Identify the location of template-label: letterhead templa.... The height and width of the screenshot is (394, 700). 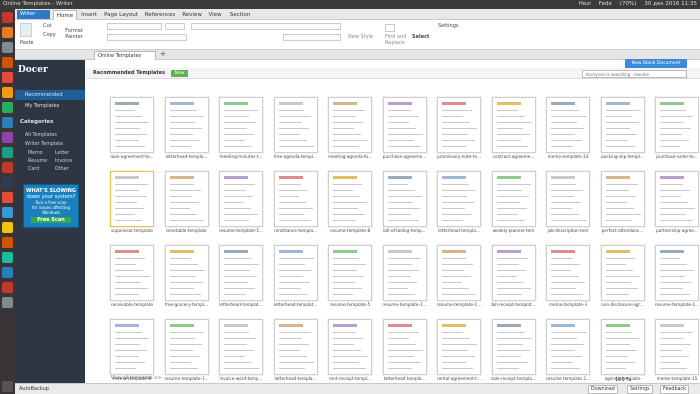
(459, 231).